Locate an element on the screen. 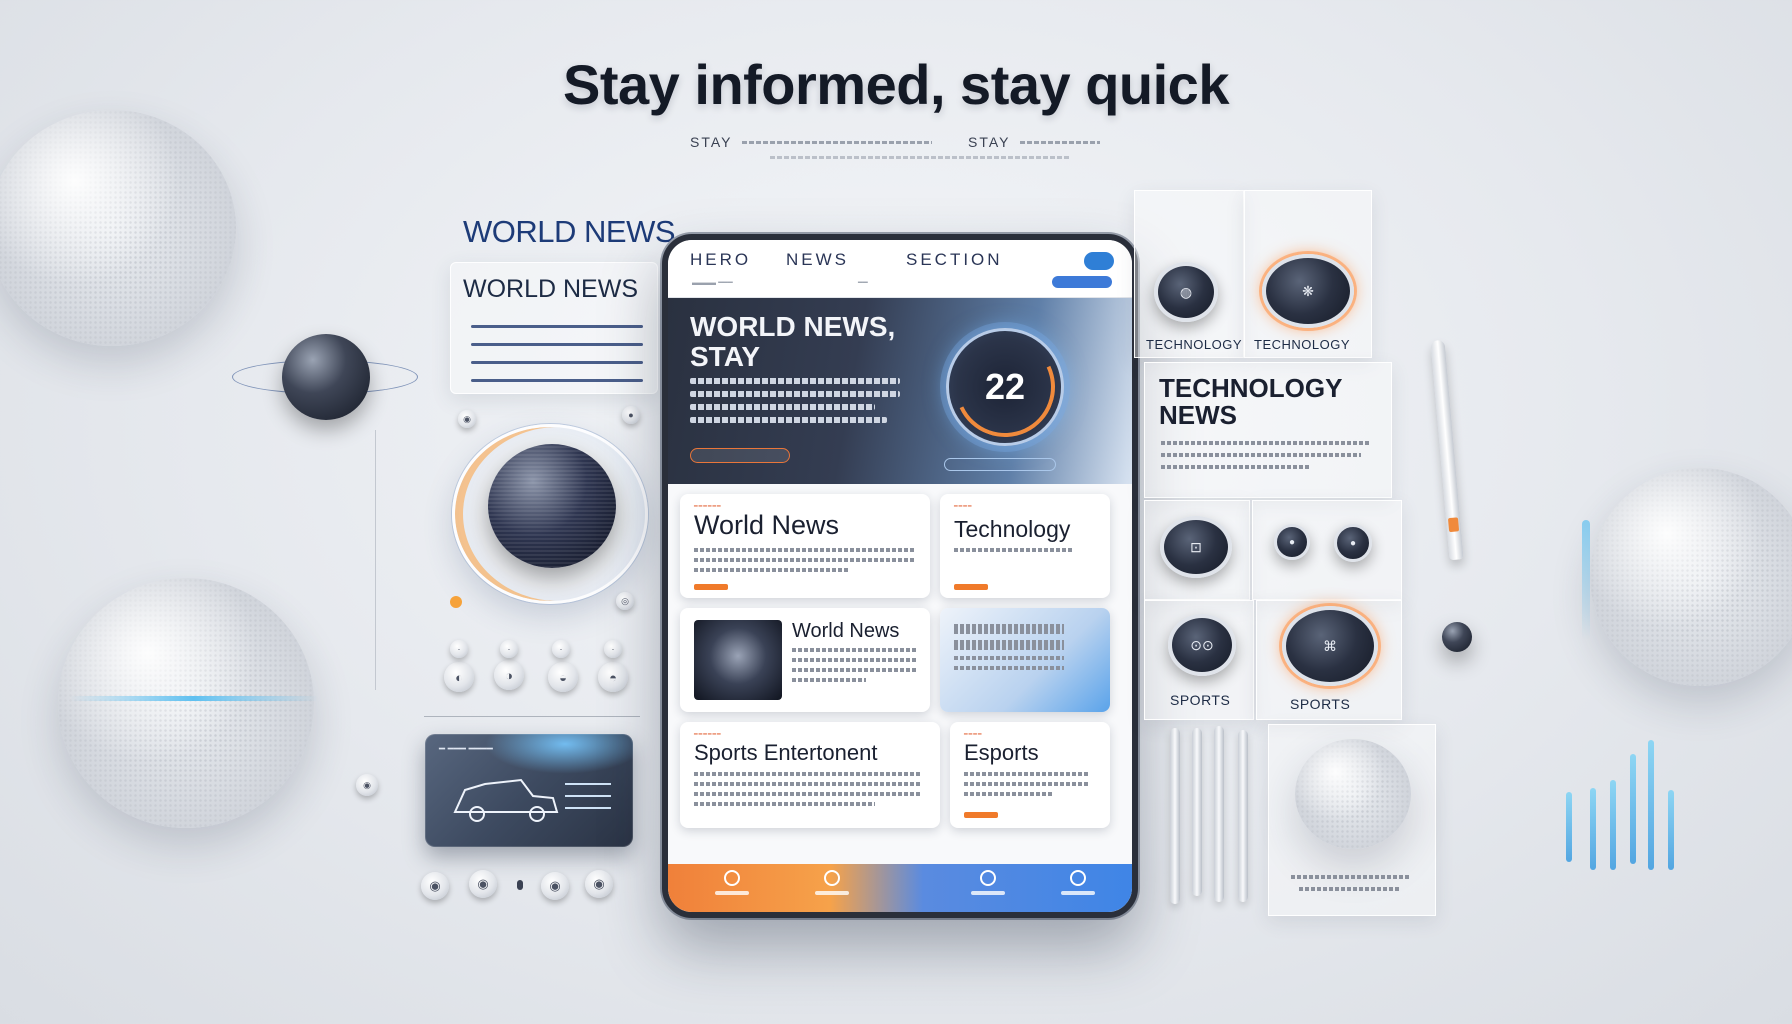 The height and width of the screenshot is (1024, 1792). hero-title: WORLD NEWS, STAY is located at coordinates (793, 341).